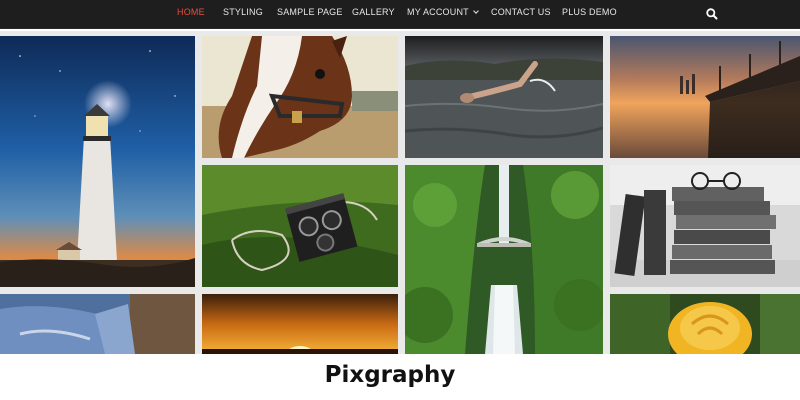  What do you see at coordinates (438, 12) in the screenshot?
I see `nav-item-my-account-label: MY ACCOUNT` at bounding box center [438, 12].